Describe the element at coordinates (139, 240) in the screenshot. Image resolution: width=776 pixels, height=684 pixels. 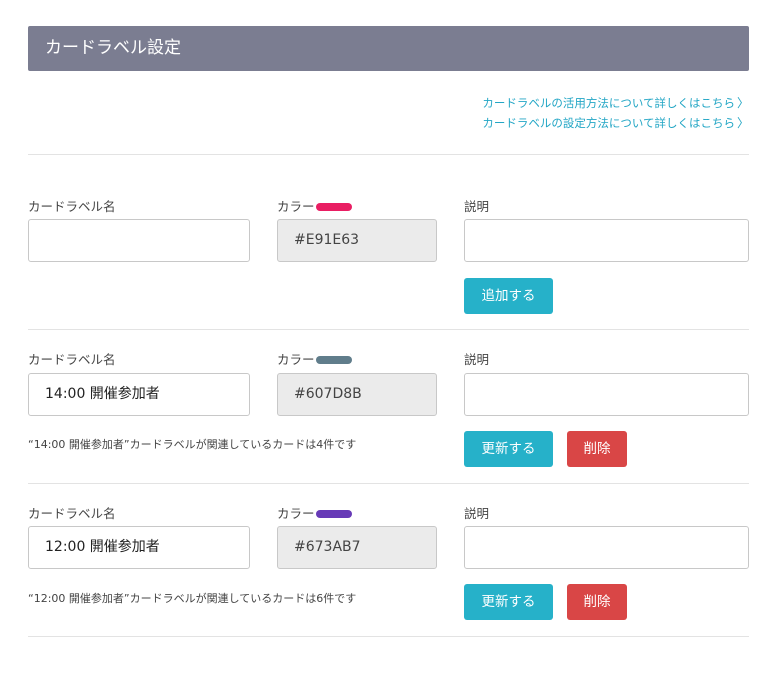
I see `label-name-input` at that location.